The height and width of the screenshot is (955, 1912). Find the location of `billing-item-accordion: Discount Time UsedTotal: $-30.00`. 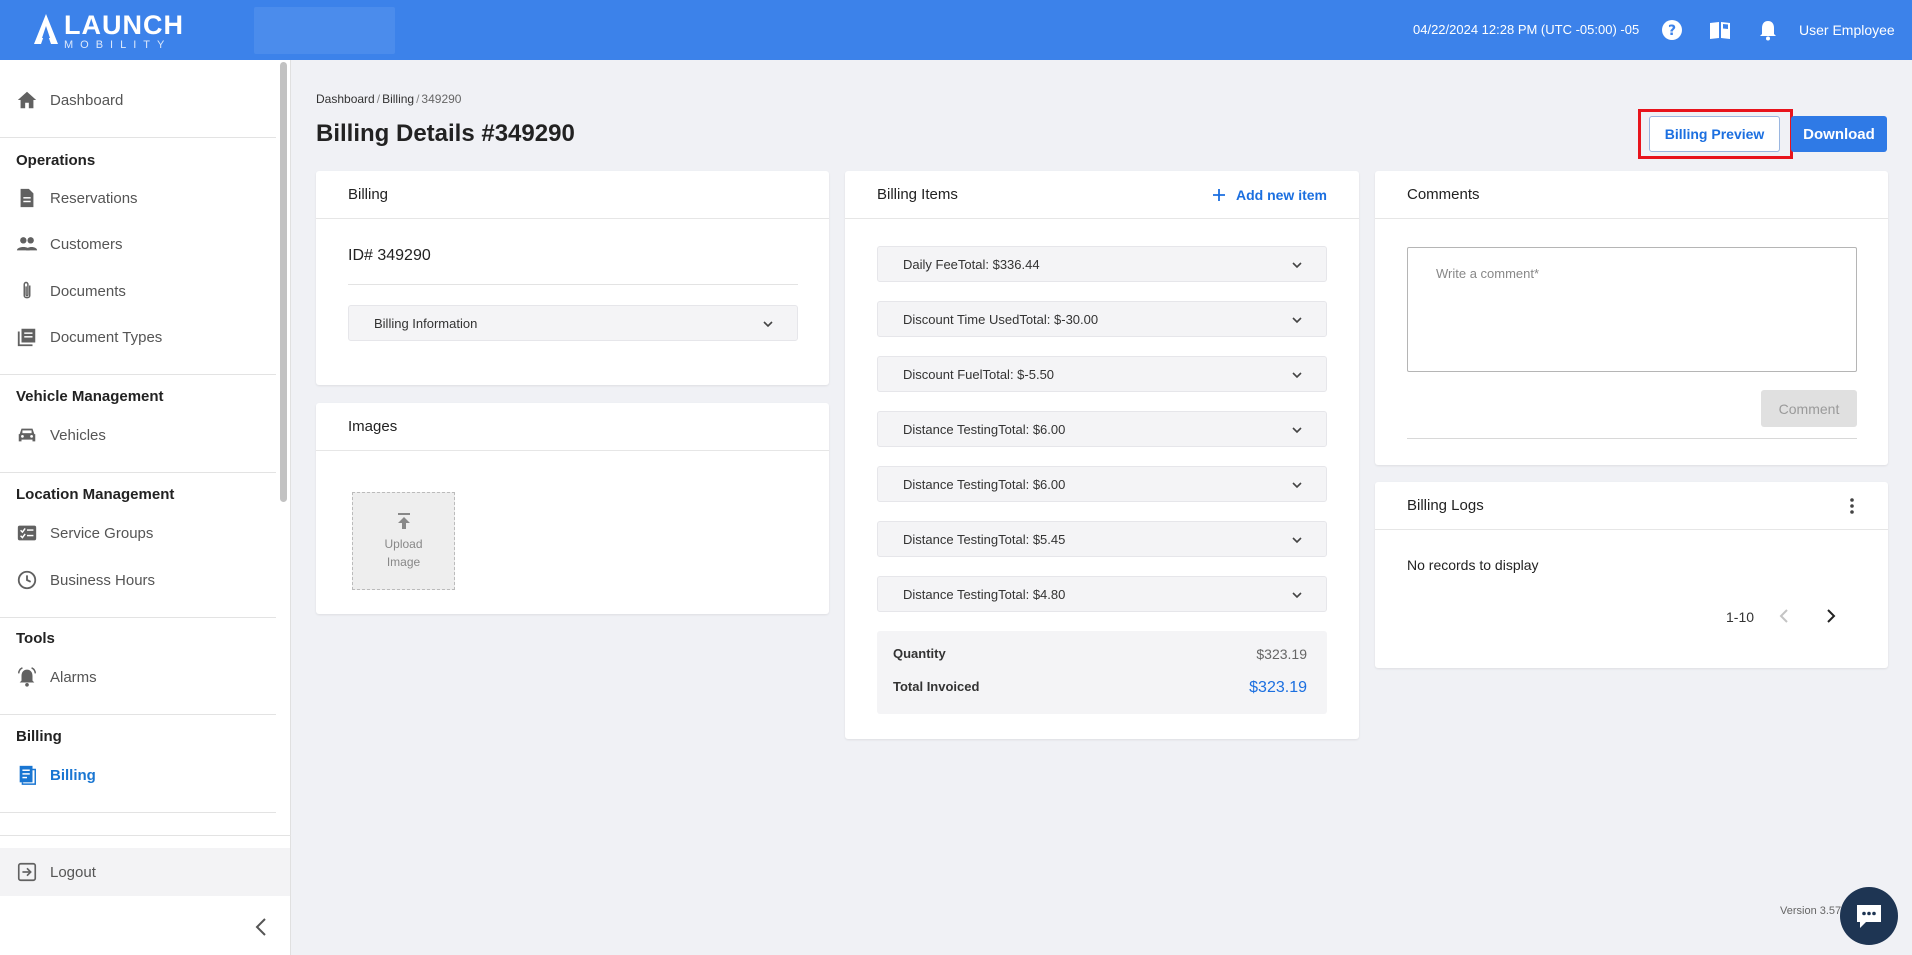

billing-item-accordion: Discount Time UsedTotal: $-30.00 is located at coordinates (1102, 319).